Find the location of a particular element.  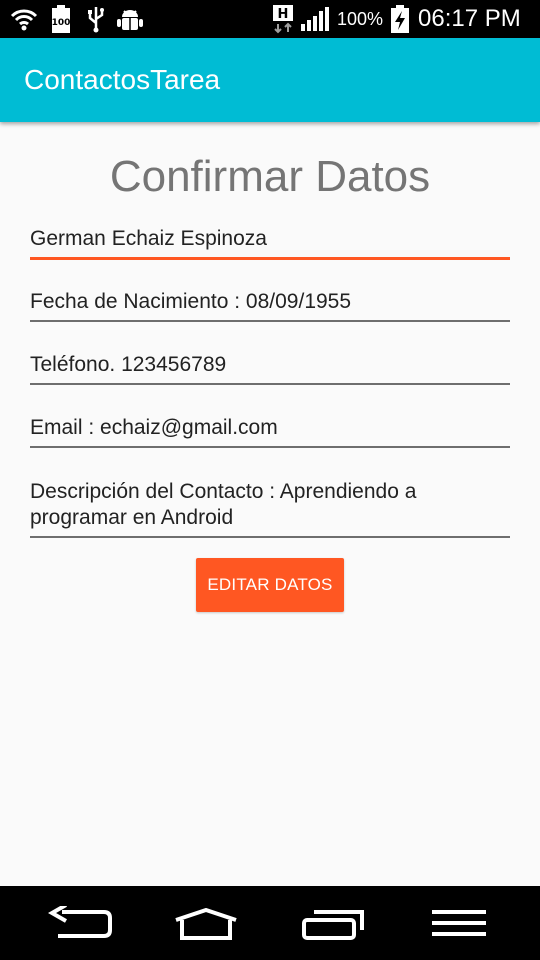

android-debug-icon is located at coordinates (130, 20).